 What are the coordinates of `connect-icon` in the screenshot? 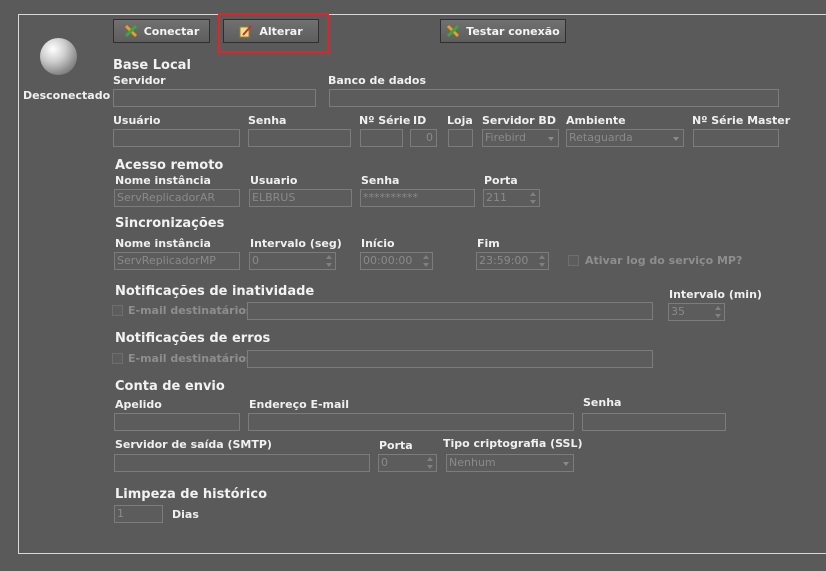 It's located at (130, 31).